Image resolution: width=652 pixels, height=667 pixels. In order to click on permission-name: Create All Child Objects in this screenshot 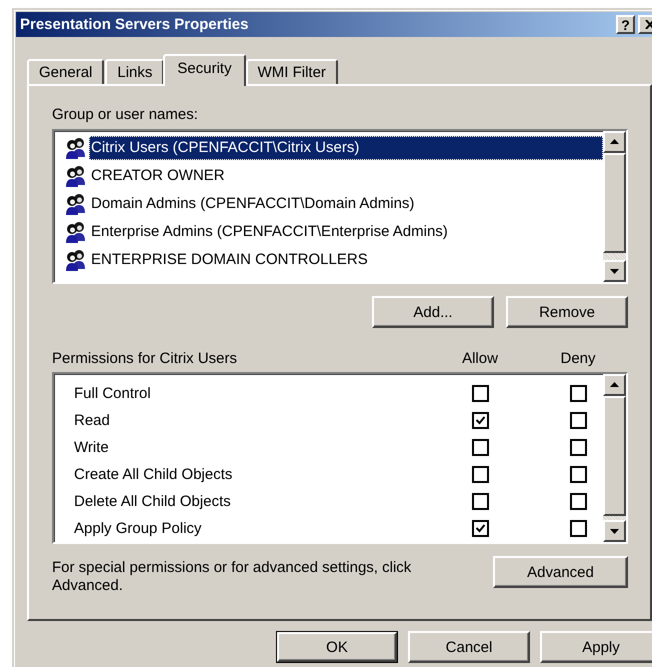, I will do `click(152, 474)`.